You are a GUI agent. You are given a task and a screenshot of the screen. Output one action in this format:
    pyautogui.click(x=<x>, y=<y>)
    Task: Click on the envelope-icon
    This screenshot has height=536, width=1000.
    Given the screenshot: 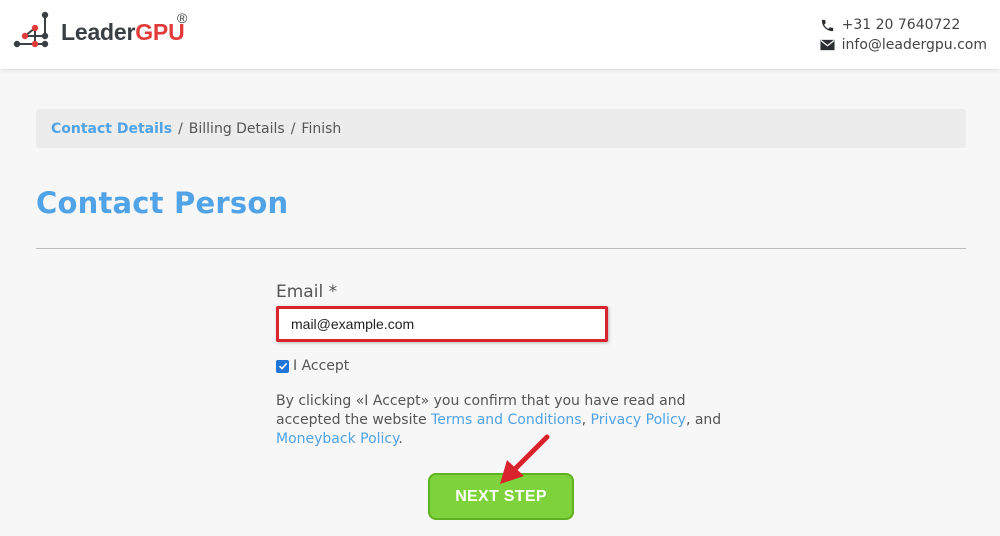 What is the action you would take?
    pyautogui.click(x=828, y=45)
    